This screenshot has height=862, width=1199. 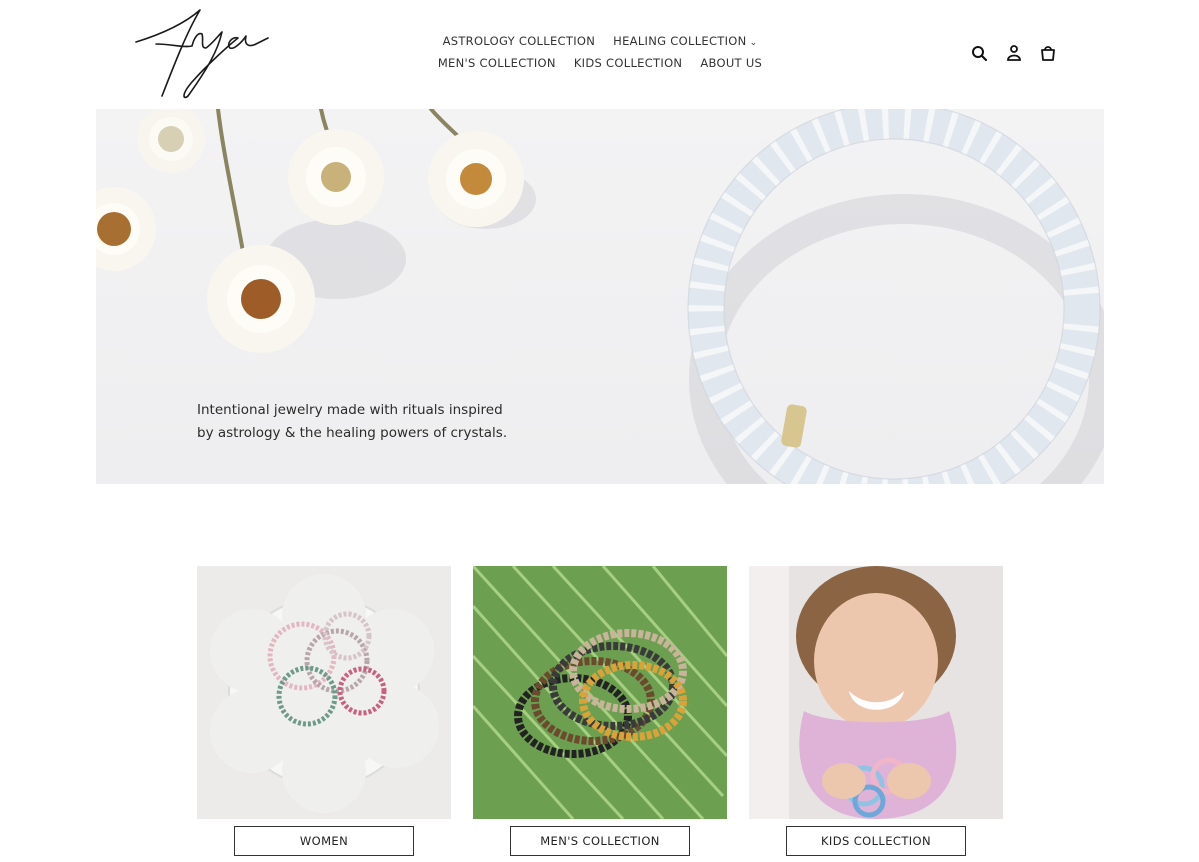 I want to click on mens-collection-image, so click(x=600, y=692).